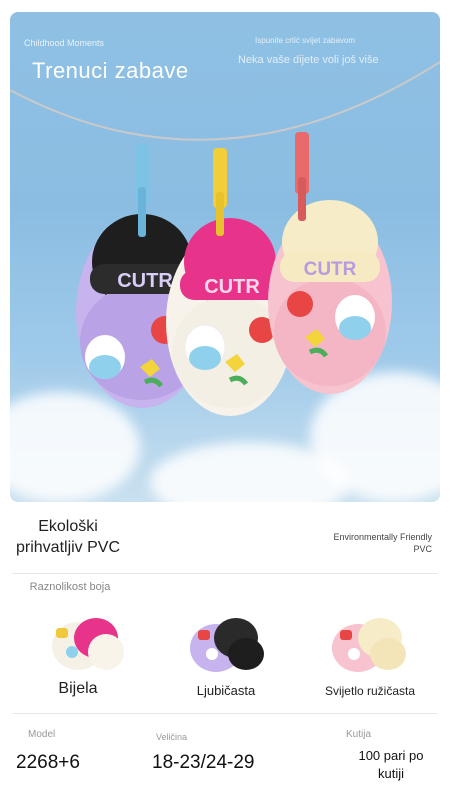 The width and height of the screenshot is (450, 800). What do you see at coordinates (330, 297) in the screenshot?
I see `pink-clog: CUTR` at bounding box center [330, 297].